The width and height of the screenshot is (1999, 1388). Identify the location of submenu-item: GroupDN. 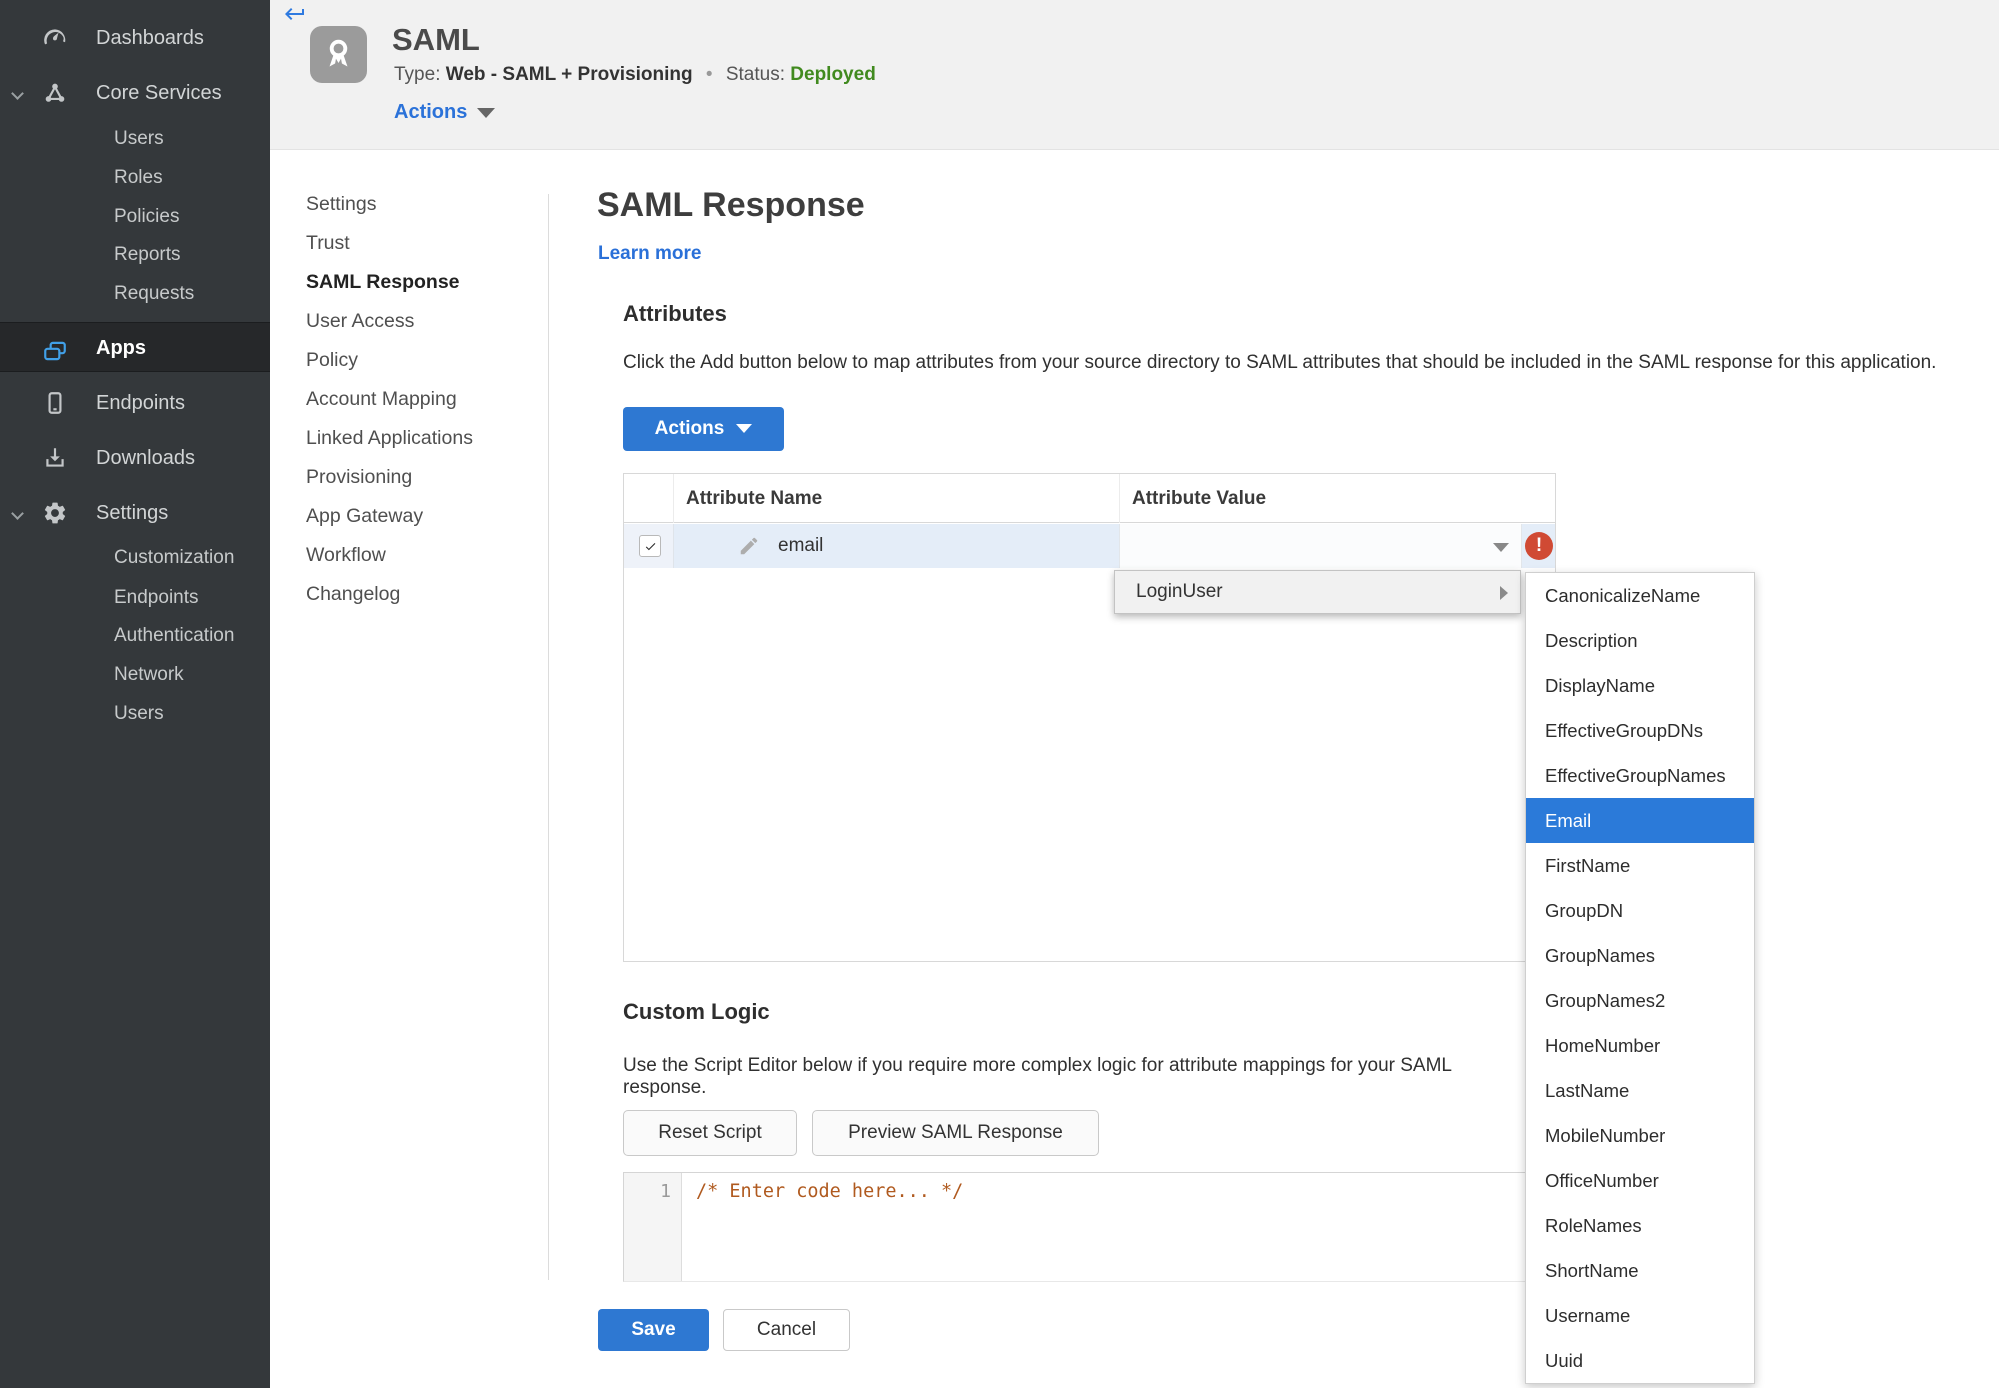
(1640, 910).